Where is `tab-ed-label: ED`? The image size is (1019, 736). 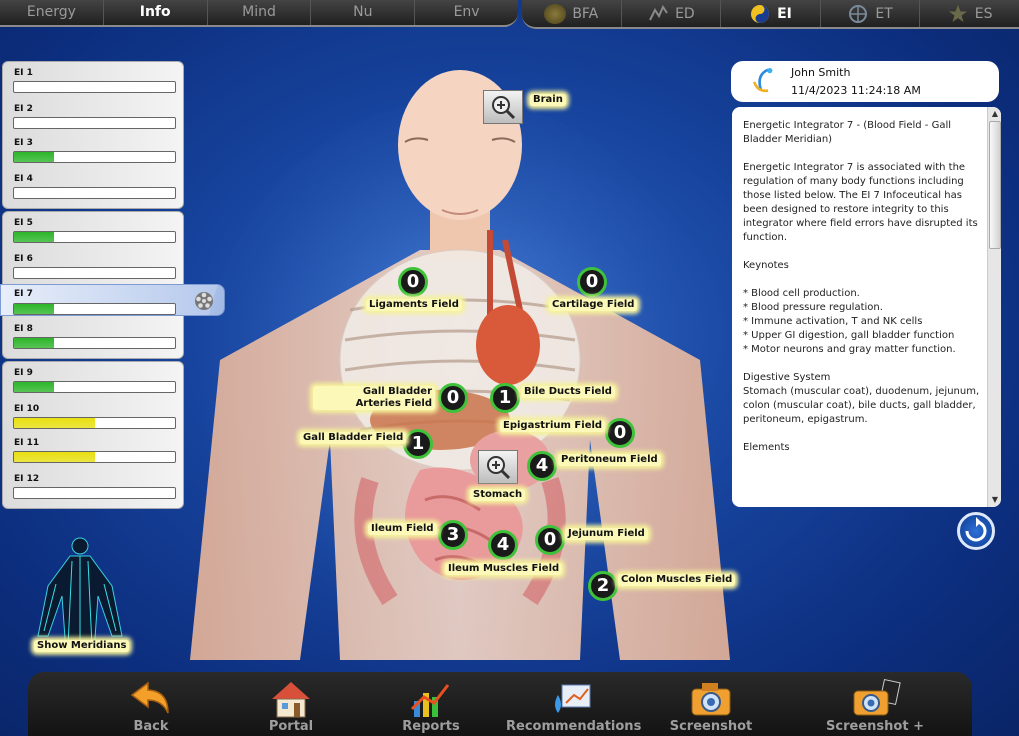
tab-ed-label: ED is located at coordinates (685, 13).